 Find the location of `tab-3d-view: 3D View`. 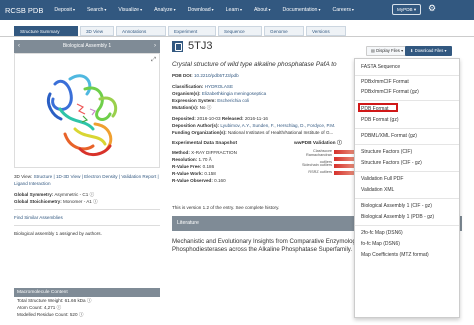

tab-3d-view: 3D View is located at coordinates (97, 31).